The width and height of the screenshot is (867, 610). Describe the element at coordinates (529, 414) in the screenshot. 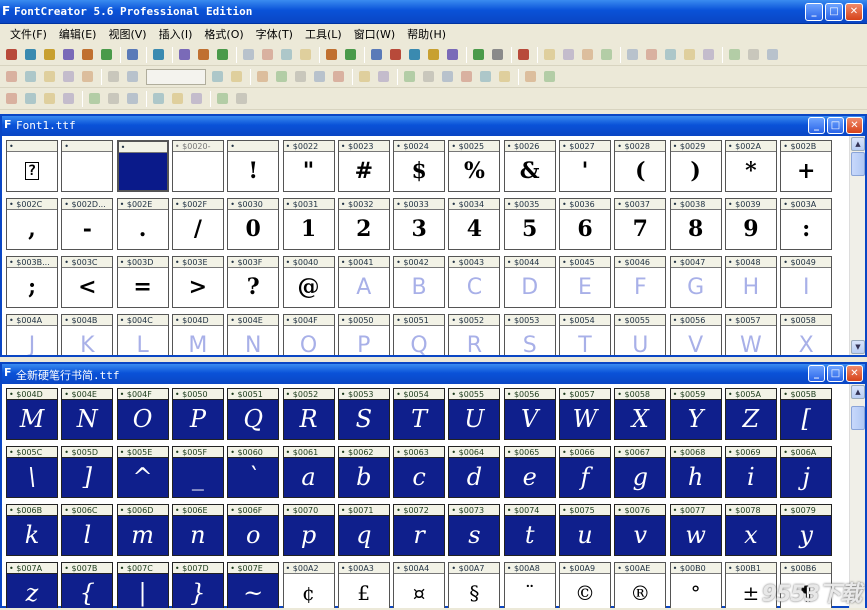

I see `xingshu-glyph-cell: • $0056 V` at that location.